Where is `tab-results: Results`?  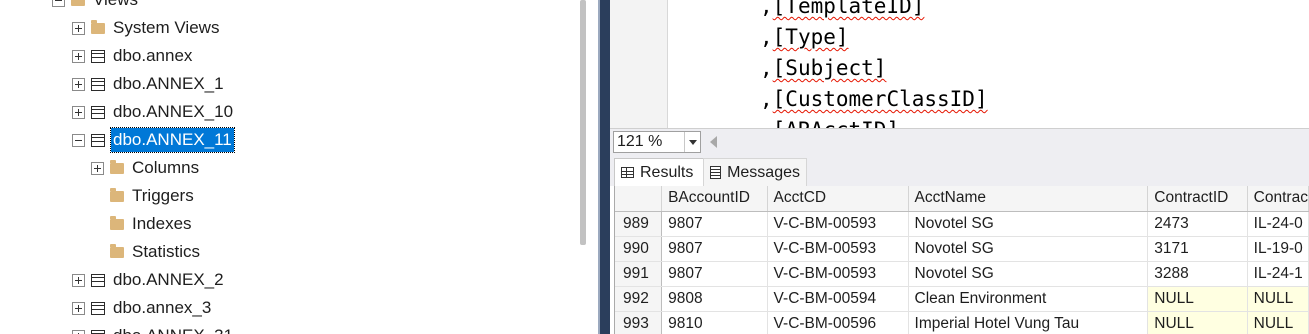 tab-results: Results is located at coordinates (659, 172).